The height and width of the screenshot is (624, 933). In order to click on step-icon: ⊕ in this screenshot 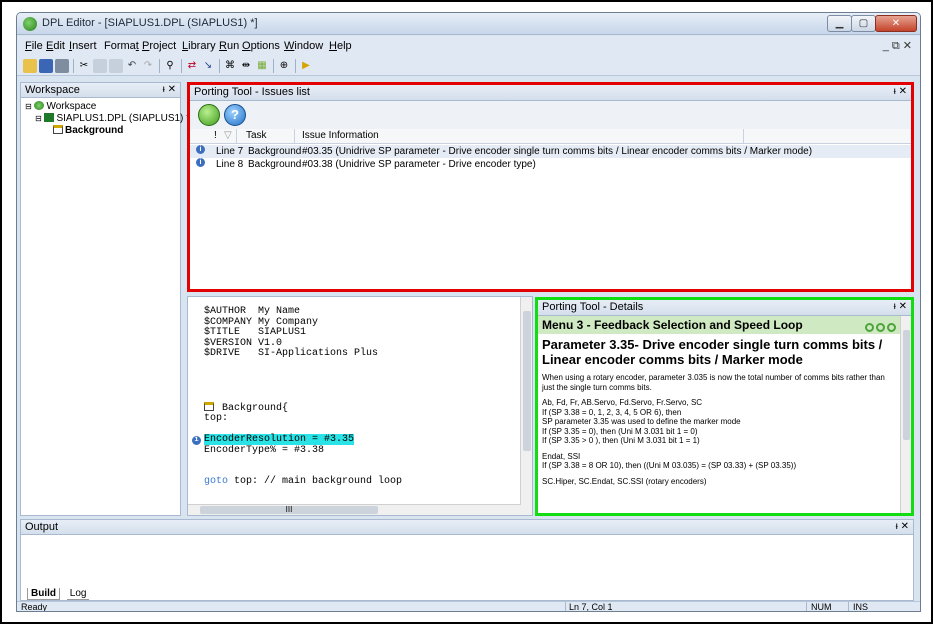, I will do `click(284, 66)`.